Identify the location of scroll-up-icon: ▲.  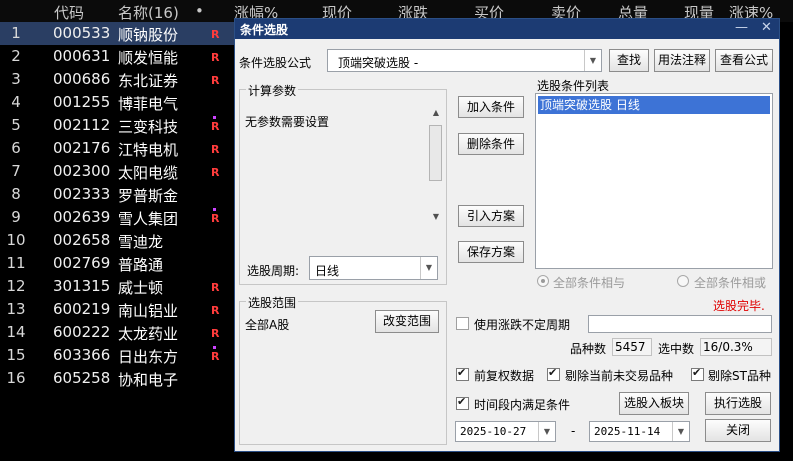
(436, 112).